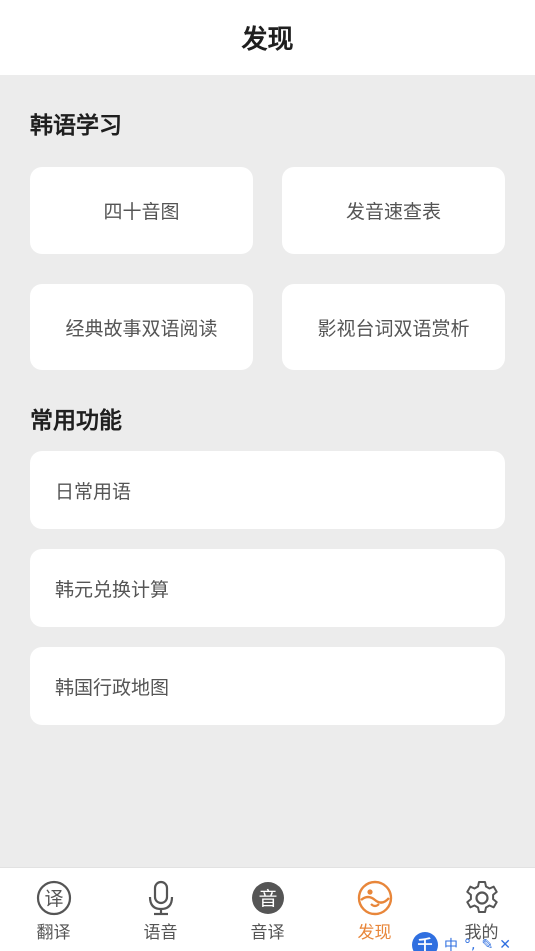  I want to click on ime-logo-icon: 千, so click(425, 941).